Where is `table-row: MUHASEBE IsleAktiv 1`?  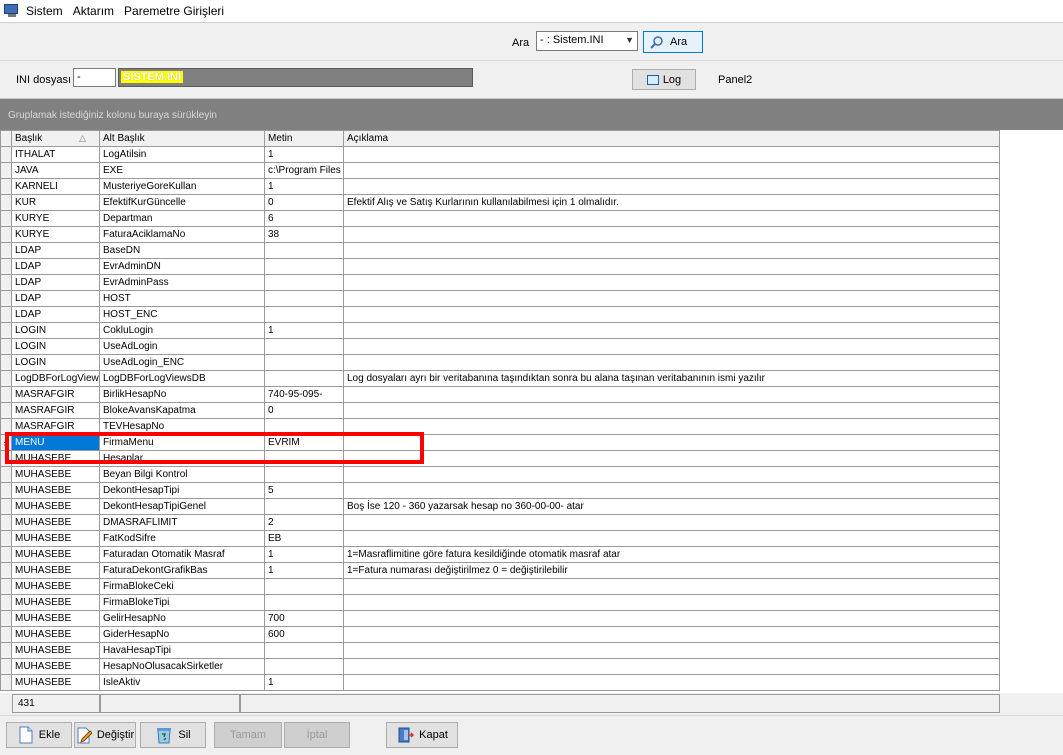 table-row: MUHASEBE IsleAktiv 1 is located at coordinates (500, 682).